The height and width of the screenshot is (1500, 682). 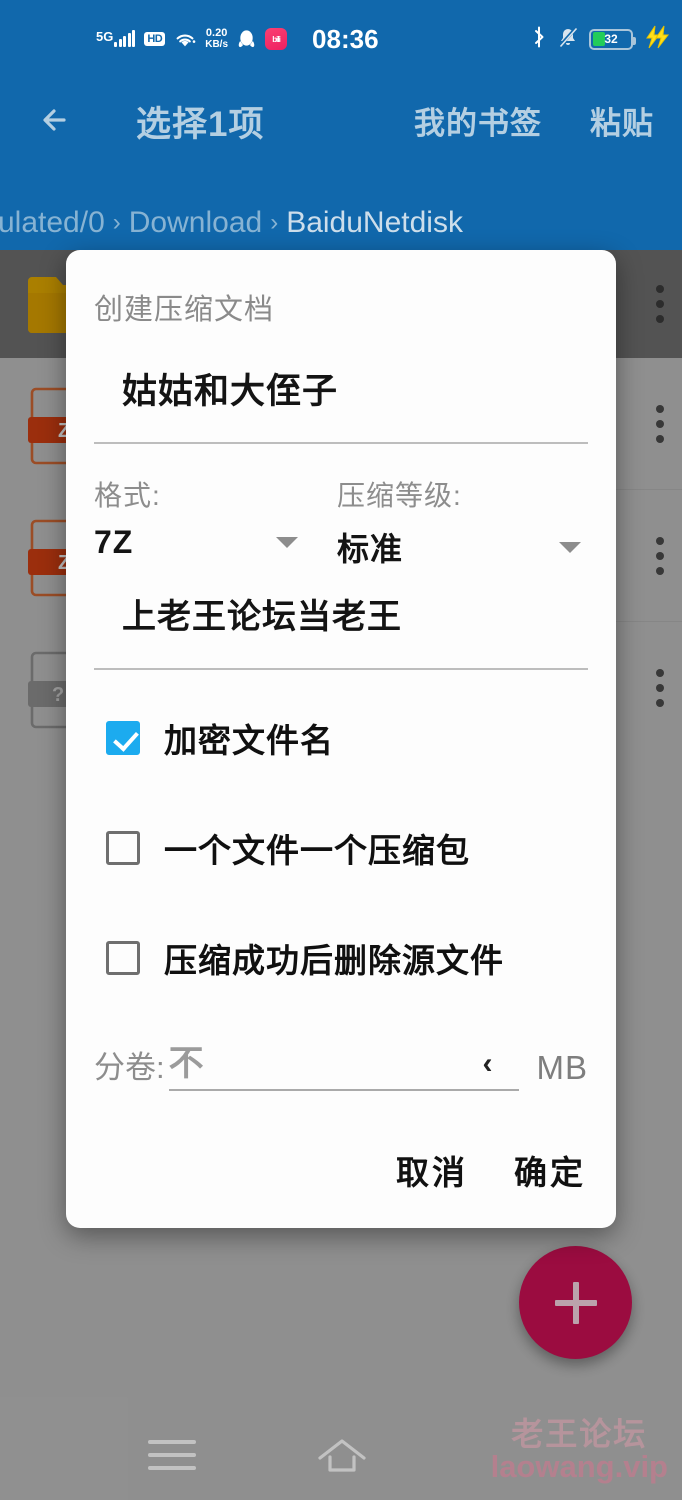 I want to click on arrow-left-icon, so click(x=56, y=120).